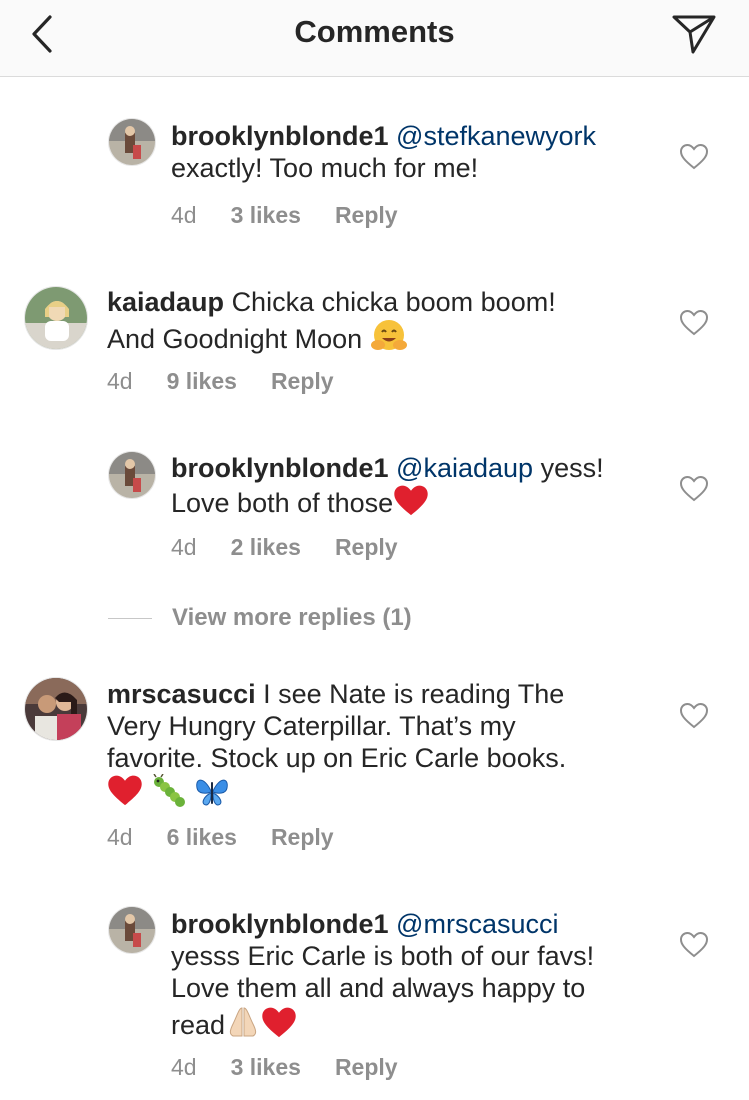  What do you see at coordinates (414, 694) in the screenshot?
I see `comment-line: I see Nate is reading The` at bounding box center [414, 694].